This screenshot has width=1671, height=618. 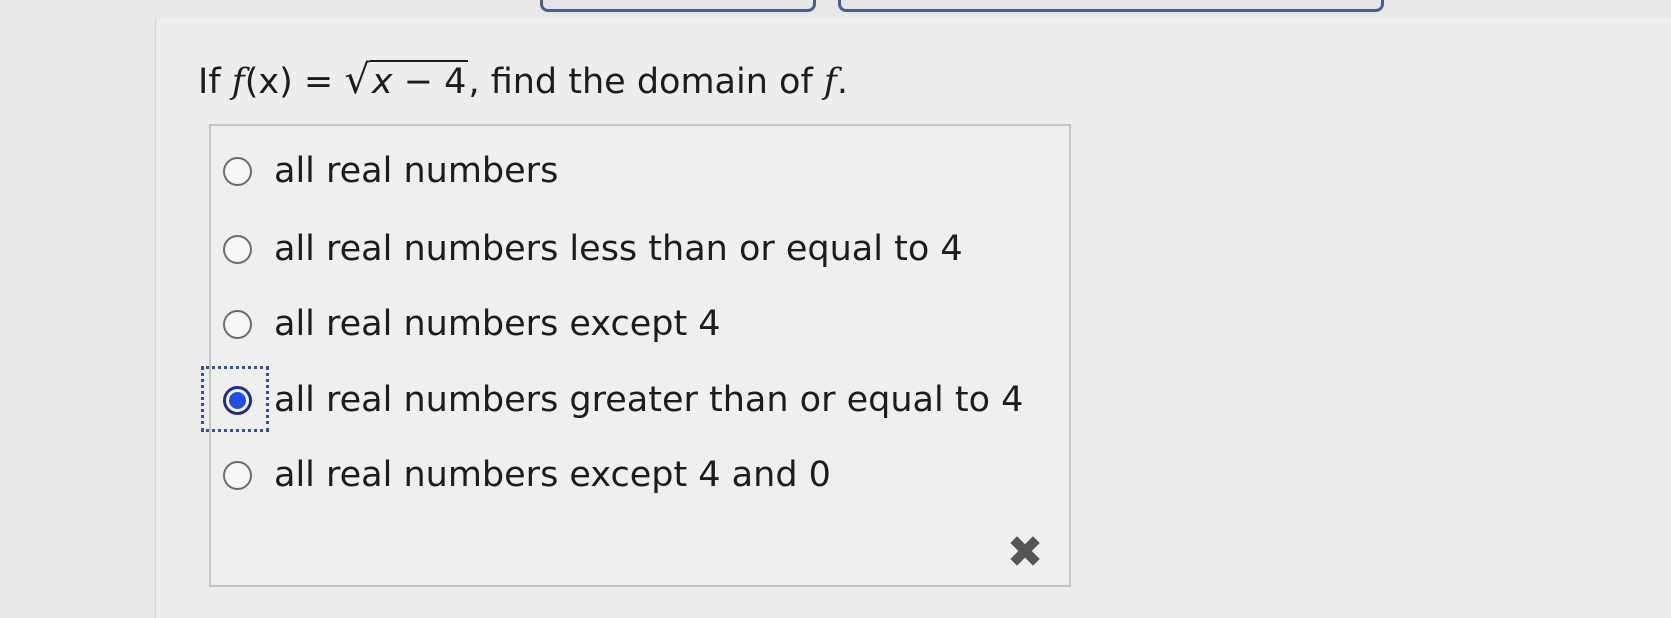 What do you see at coordinates (416, 171) in the screenshot?
I see `choice-label-0: all real numbers` at bounding box center [416, 171].